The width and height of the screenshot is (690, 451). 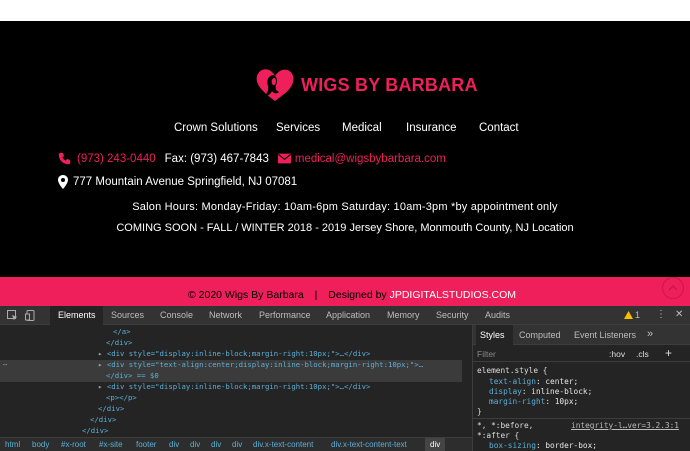 What do you see at coordinates (642, 354) in the screenshot?
I see `class-toggle: .cls` at bounding box center [642, 354].